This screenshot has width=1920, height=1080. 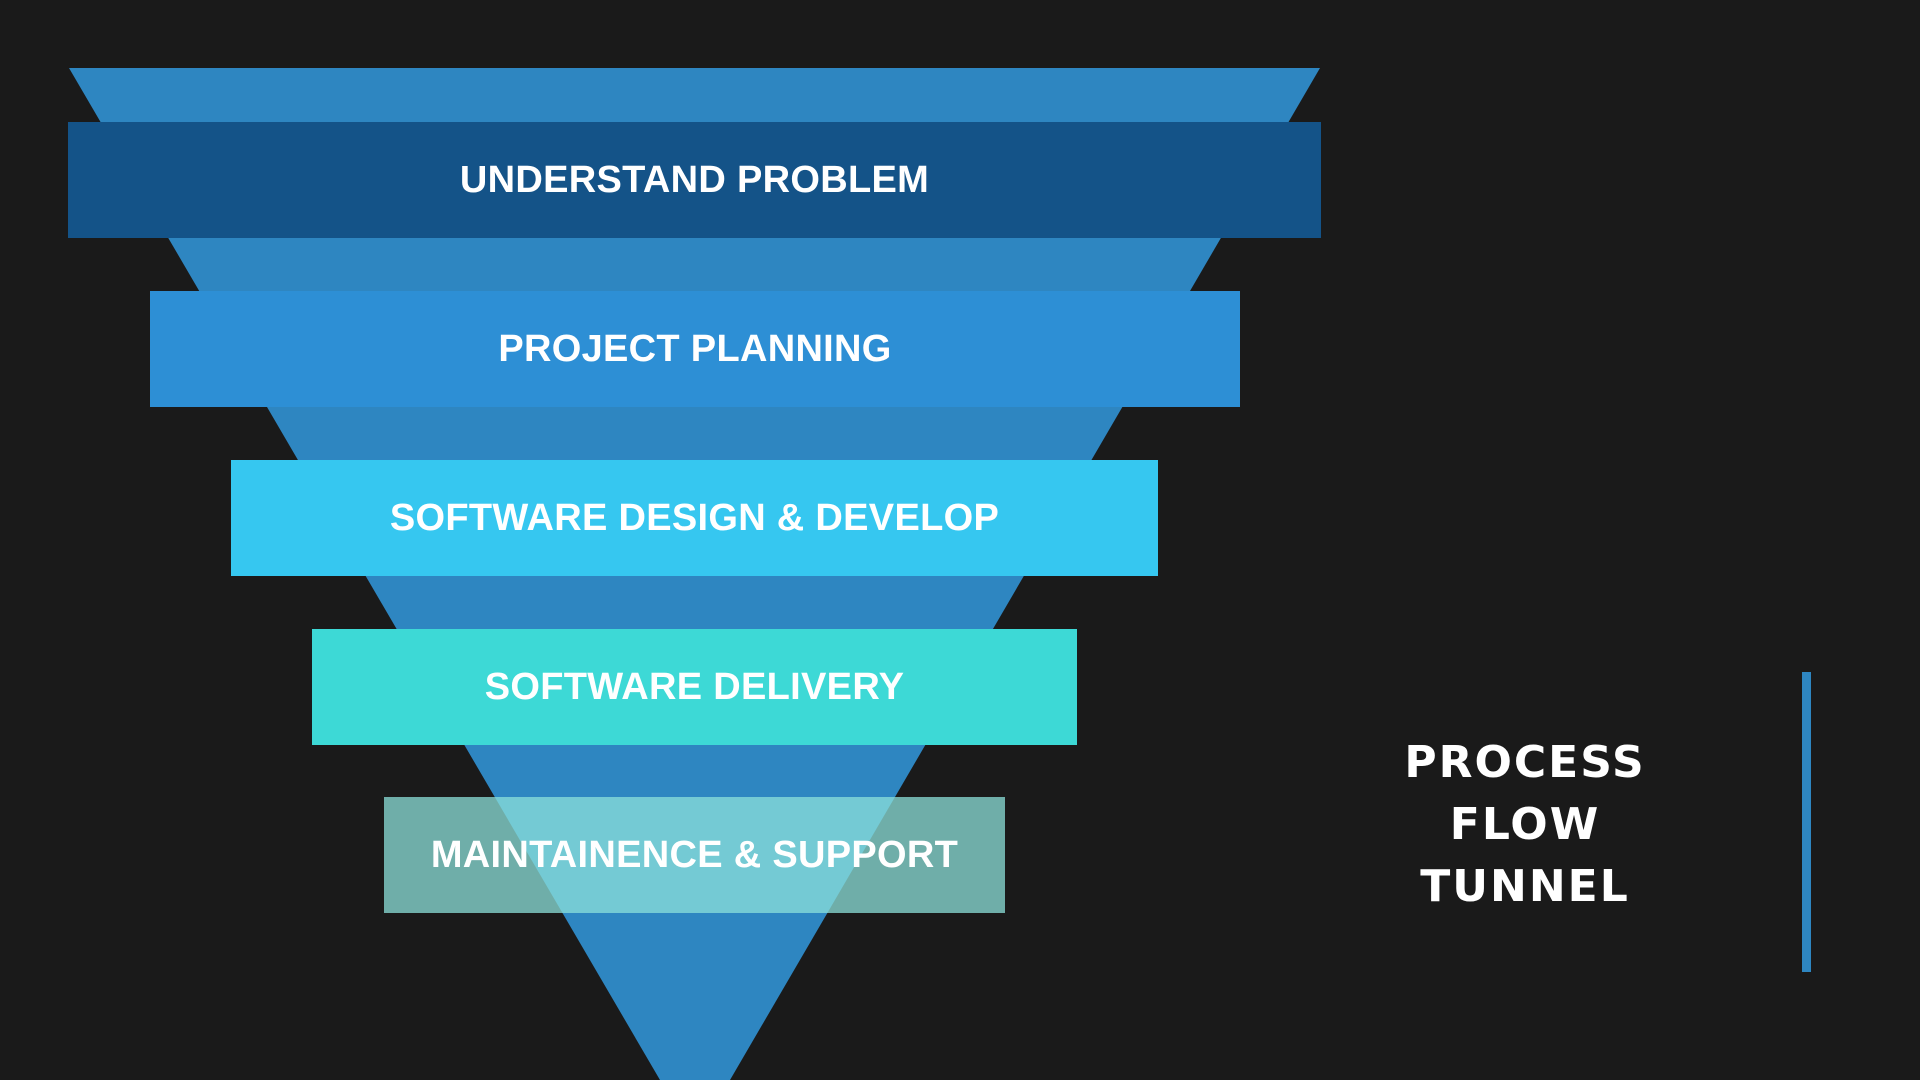 I want to click on stage-label: SOFTWARE DESIGN & DEVELOP, so click(x=694, y=517).